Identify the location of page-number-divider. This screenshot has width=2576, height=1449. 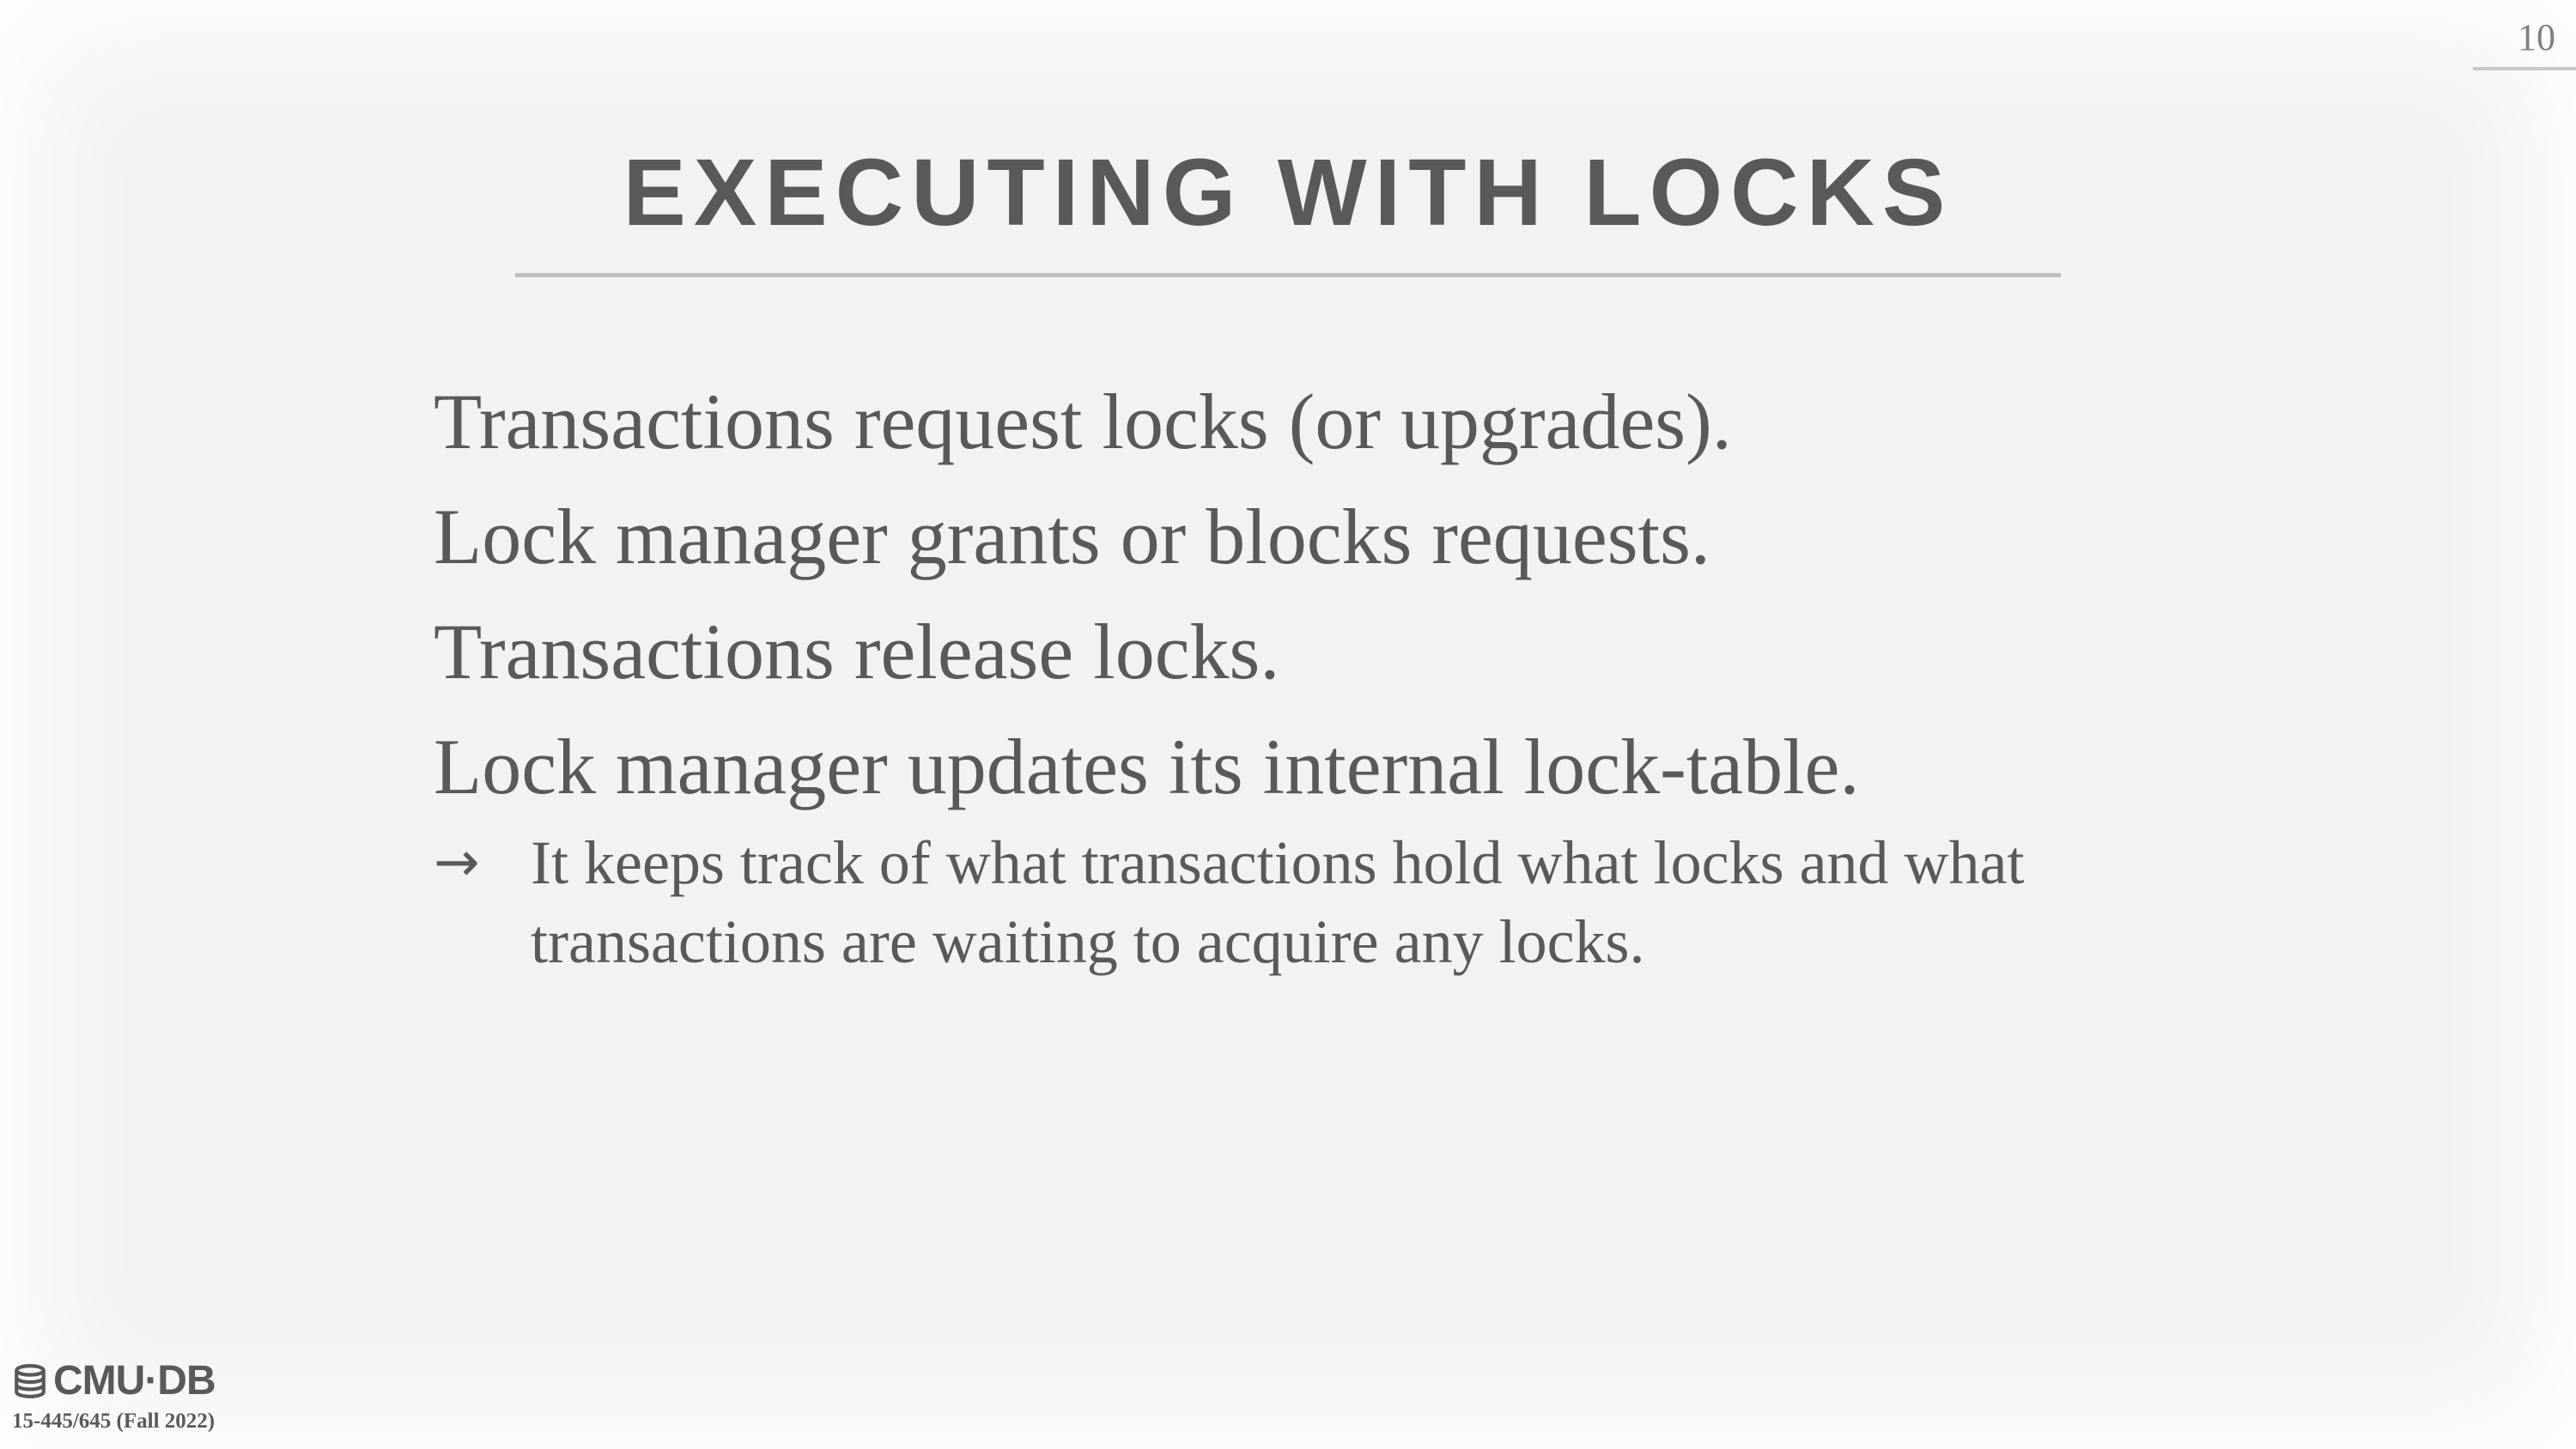
(2524, 68).